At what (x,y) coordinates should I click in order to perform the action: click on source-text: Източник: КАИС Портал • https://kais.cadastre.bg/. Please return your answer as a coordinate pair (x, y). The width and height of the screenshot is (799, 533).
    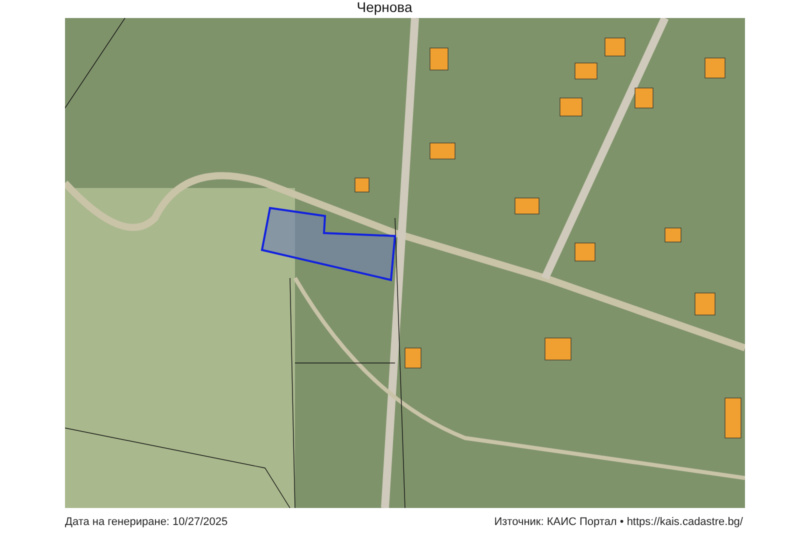
    Looking at the image, I should click on (618, 522).